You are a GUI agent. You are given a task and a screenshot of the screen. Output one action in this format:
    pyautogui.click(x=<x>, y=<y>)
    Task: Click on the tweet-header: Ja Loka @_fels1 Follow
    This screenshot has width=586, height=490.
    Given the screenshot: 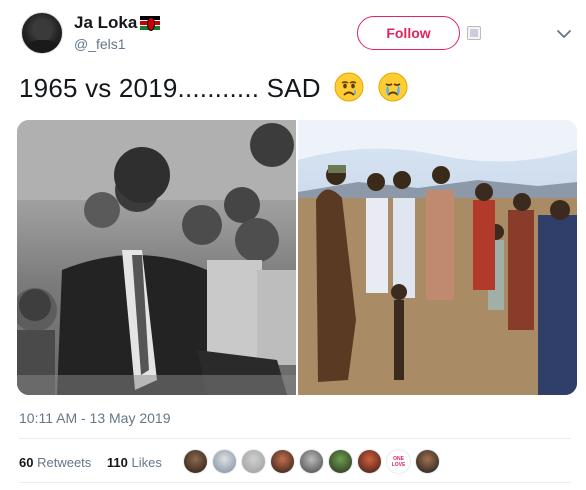 What is the action you would take?
    pyautogui.click(x=293, y=35)
    